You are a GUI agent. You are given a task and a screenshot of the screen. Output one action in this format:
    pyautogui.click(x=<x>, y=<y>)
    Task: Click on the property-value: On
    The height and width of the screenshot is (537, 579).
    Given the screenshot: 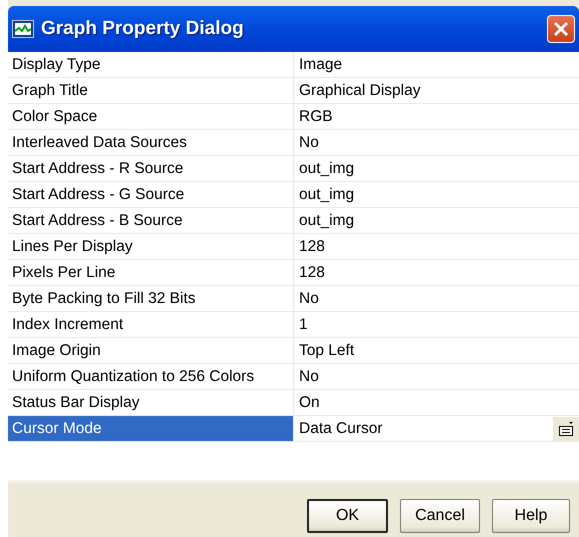 What is the action you would take?
    pyautogui.click(x=436, y=403)
    